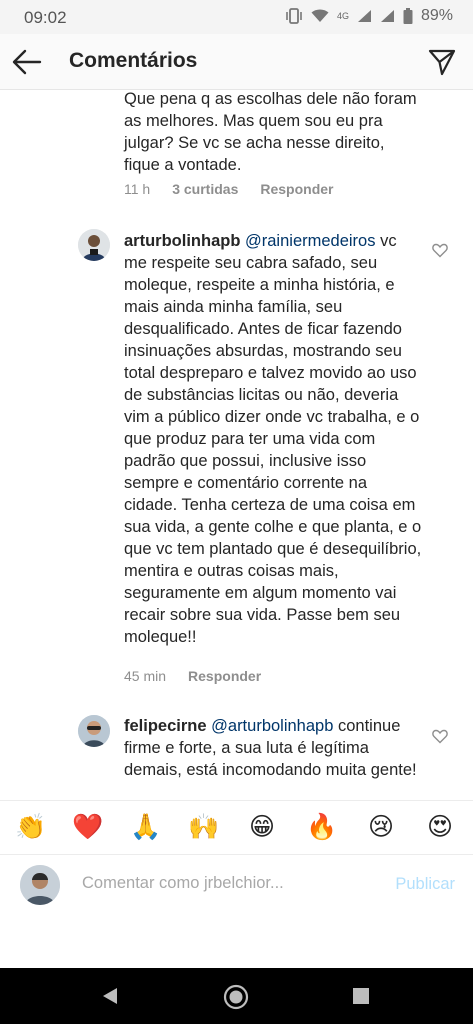  Describe the element at coordinates (88, 827) in the screenshot. I see `red-heart-emoji: ❤️` at that location.